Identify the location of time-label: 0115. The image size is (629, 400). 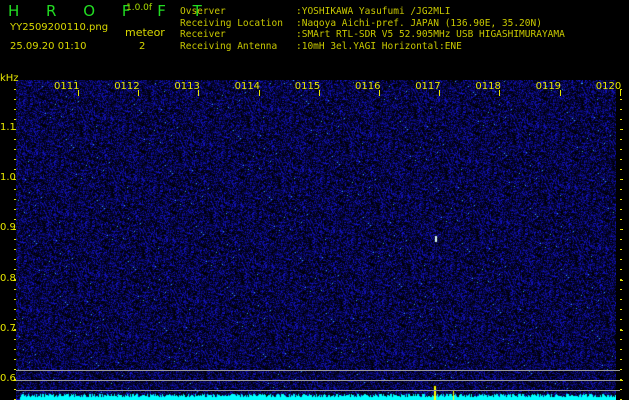
(307, 86).